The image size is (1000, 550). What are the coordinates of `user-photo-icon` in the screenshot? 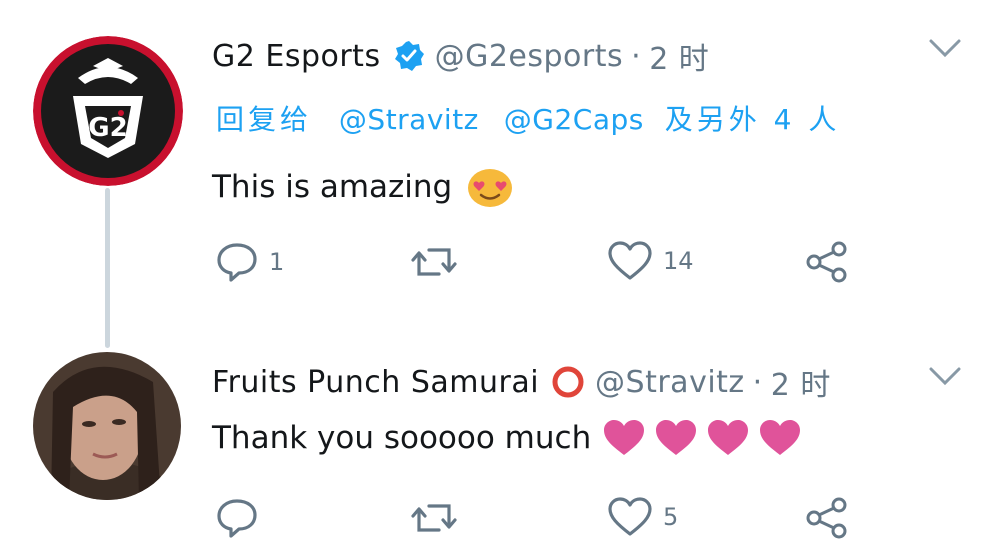 It's located at (107, 426).